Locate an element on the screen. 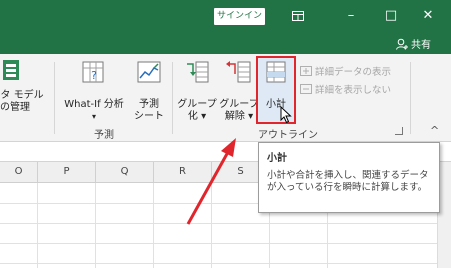  forecast-group-label: 予測 is located at coordinates (104, 135).